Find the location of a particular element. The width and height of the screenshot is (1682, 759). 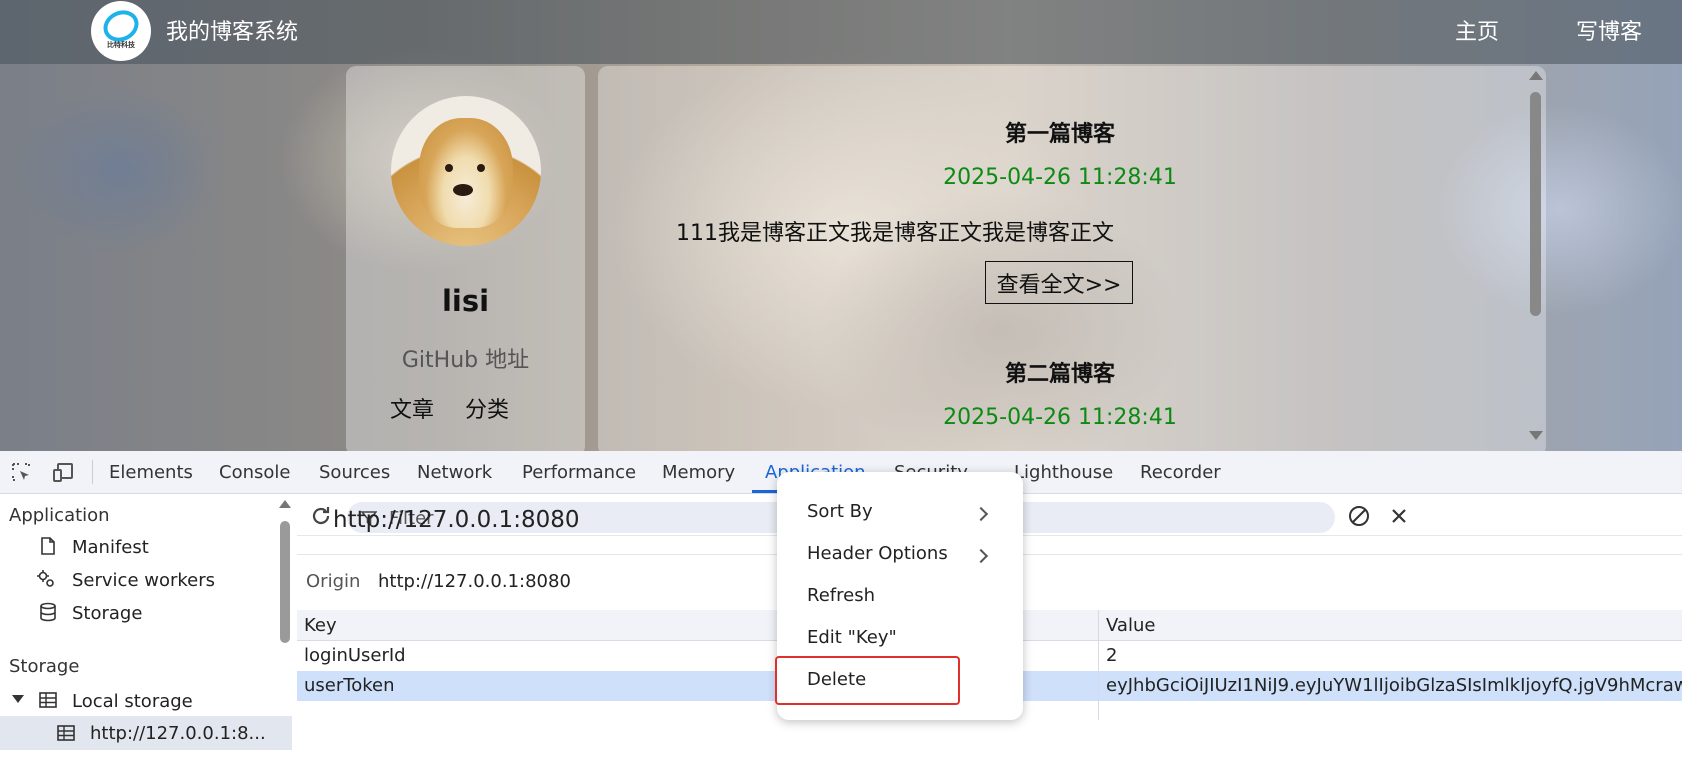

site-header: 比特科技 我的博客系统 主页 写博客 is located at coordinates (841, 32).